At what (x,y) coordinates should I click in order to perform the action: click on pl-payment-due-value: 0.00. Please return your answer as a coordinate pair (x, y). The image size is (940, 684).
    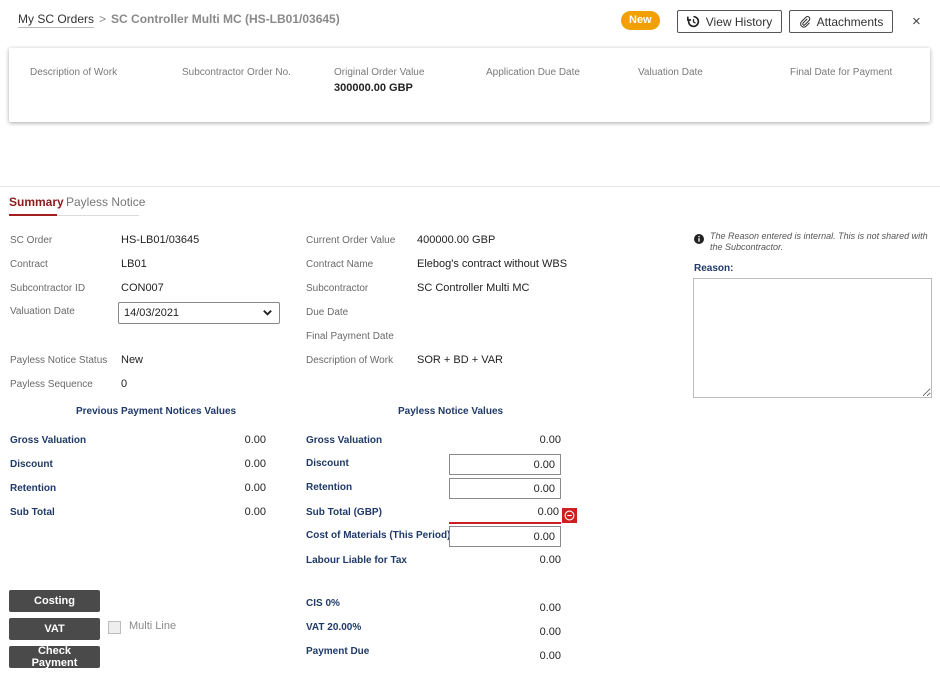
    Looking at the image, I should click on (550, 656).